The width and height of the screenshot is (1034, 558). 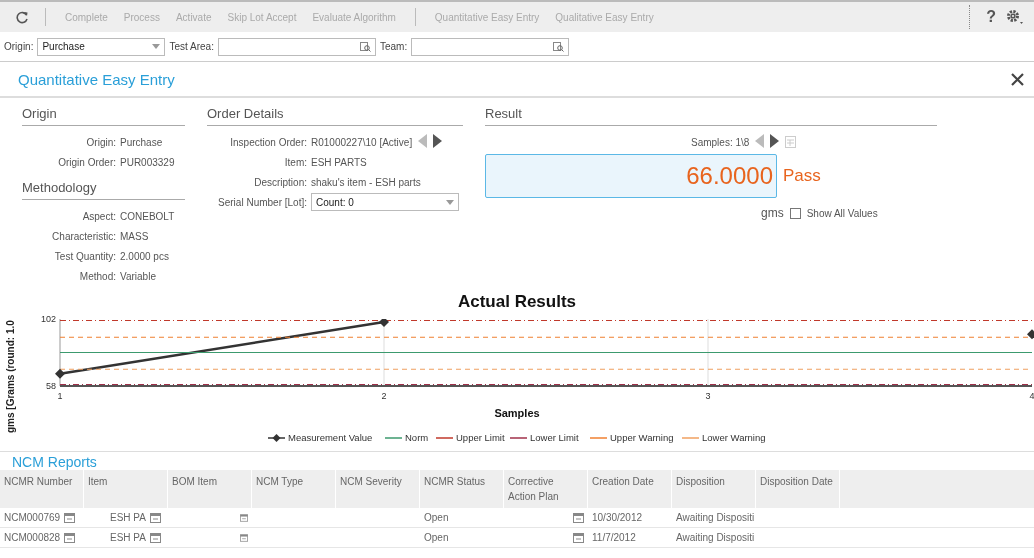 What do you see at coordinates (711, 115) in the screenshot?
I see `section-heading: Result` at bounding box center [711, 115].